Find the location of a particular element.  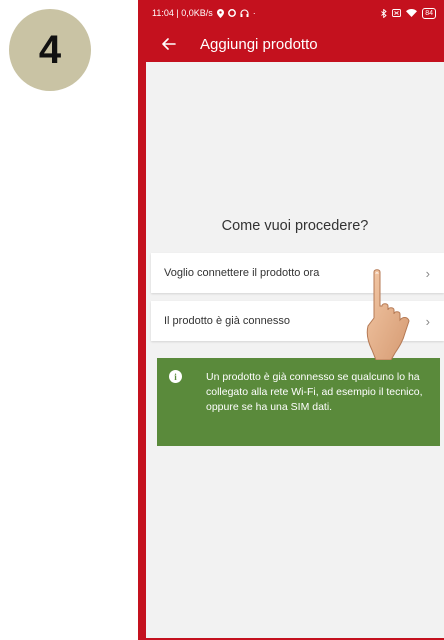

step-number-badge: 4 is located at coordinates (50, 50).